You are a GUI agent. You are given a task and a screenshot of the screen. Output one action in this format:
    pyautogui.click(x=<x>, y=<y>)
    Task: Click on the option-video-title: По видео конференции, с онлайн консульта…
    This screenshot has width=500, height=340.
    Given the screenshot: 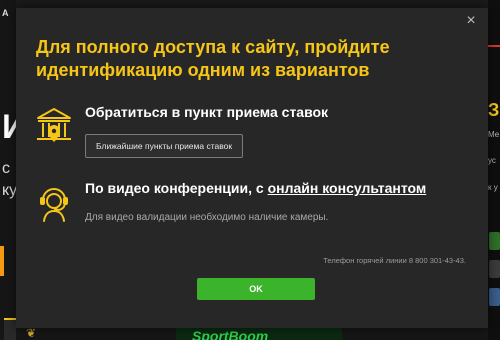 What is the action you would take?
    pyautogui.click(x=280, y=188)
    